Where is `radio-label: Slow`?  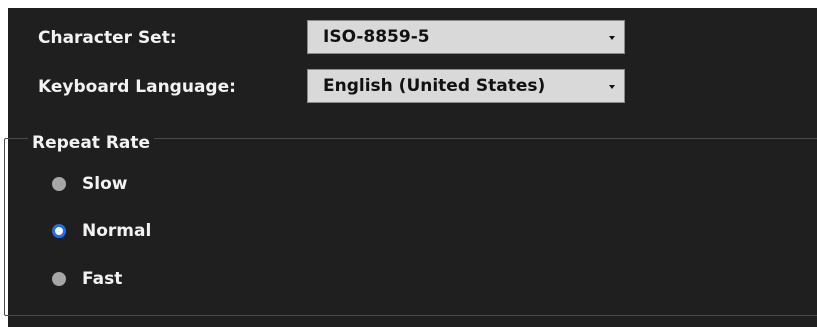
radio-label: Slow is located at coordinates (105, 184).